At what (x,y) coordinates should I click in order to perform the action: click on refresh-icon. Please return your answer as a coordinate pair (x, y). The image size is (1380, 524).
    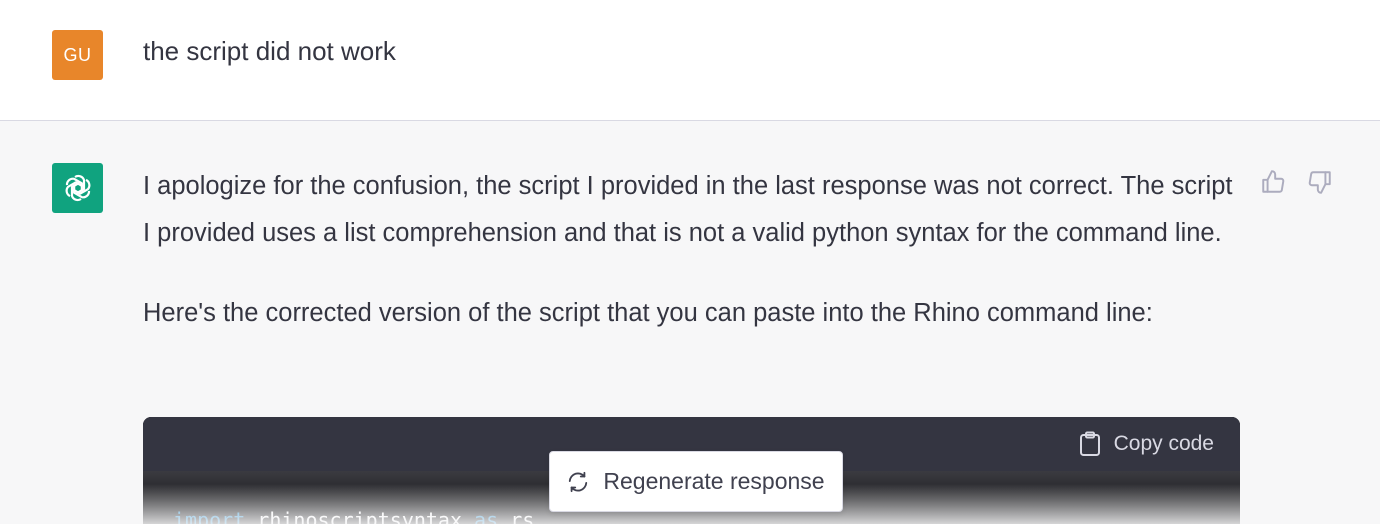
    Looking at the image, I should click on (578, 481).